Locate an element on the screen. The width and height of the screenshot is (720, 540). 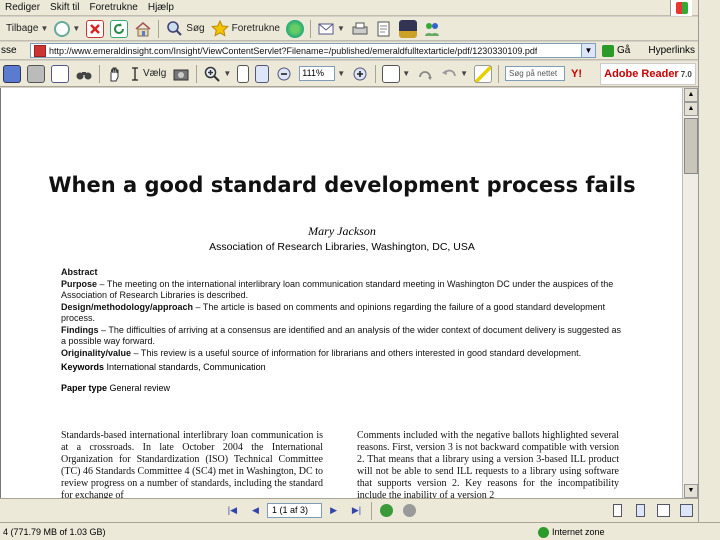
next-view-button is located at coordinates (409, 511).